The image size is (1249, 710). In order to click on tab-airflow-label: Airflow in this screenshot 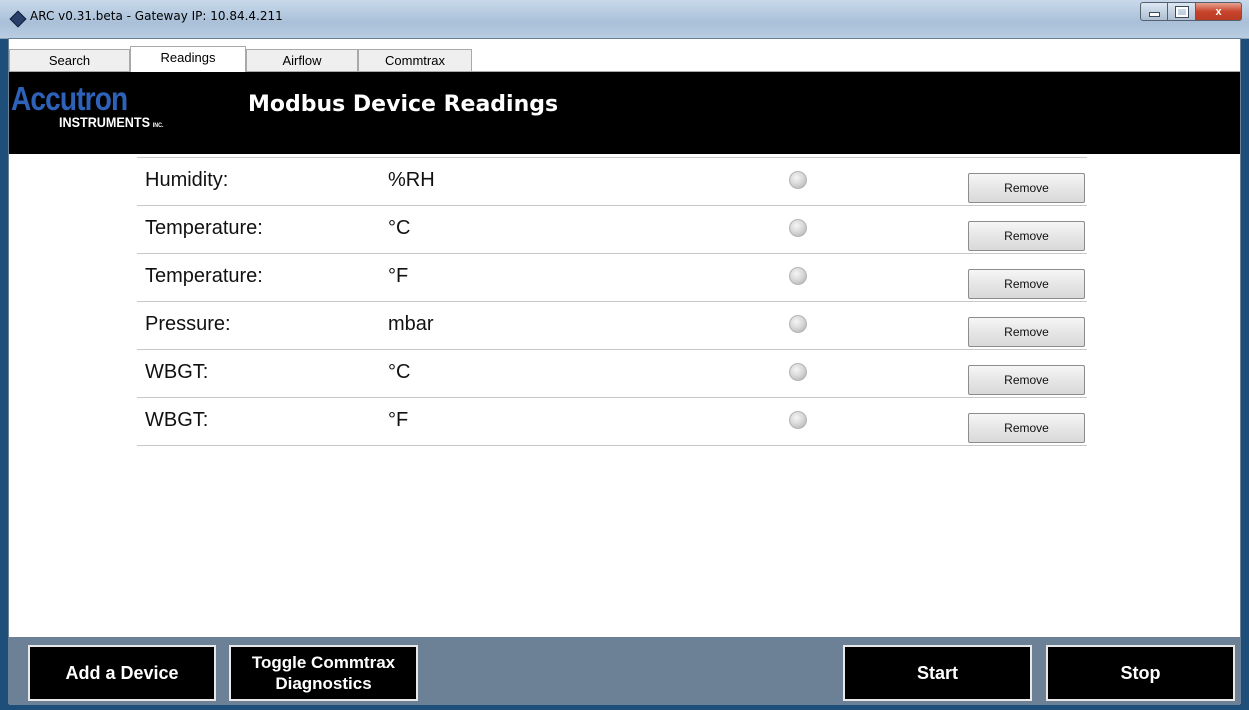, I will do `click(302, 60)`.